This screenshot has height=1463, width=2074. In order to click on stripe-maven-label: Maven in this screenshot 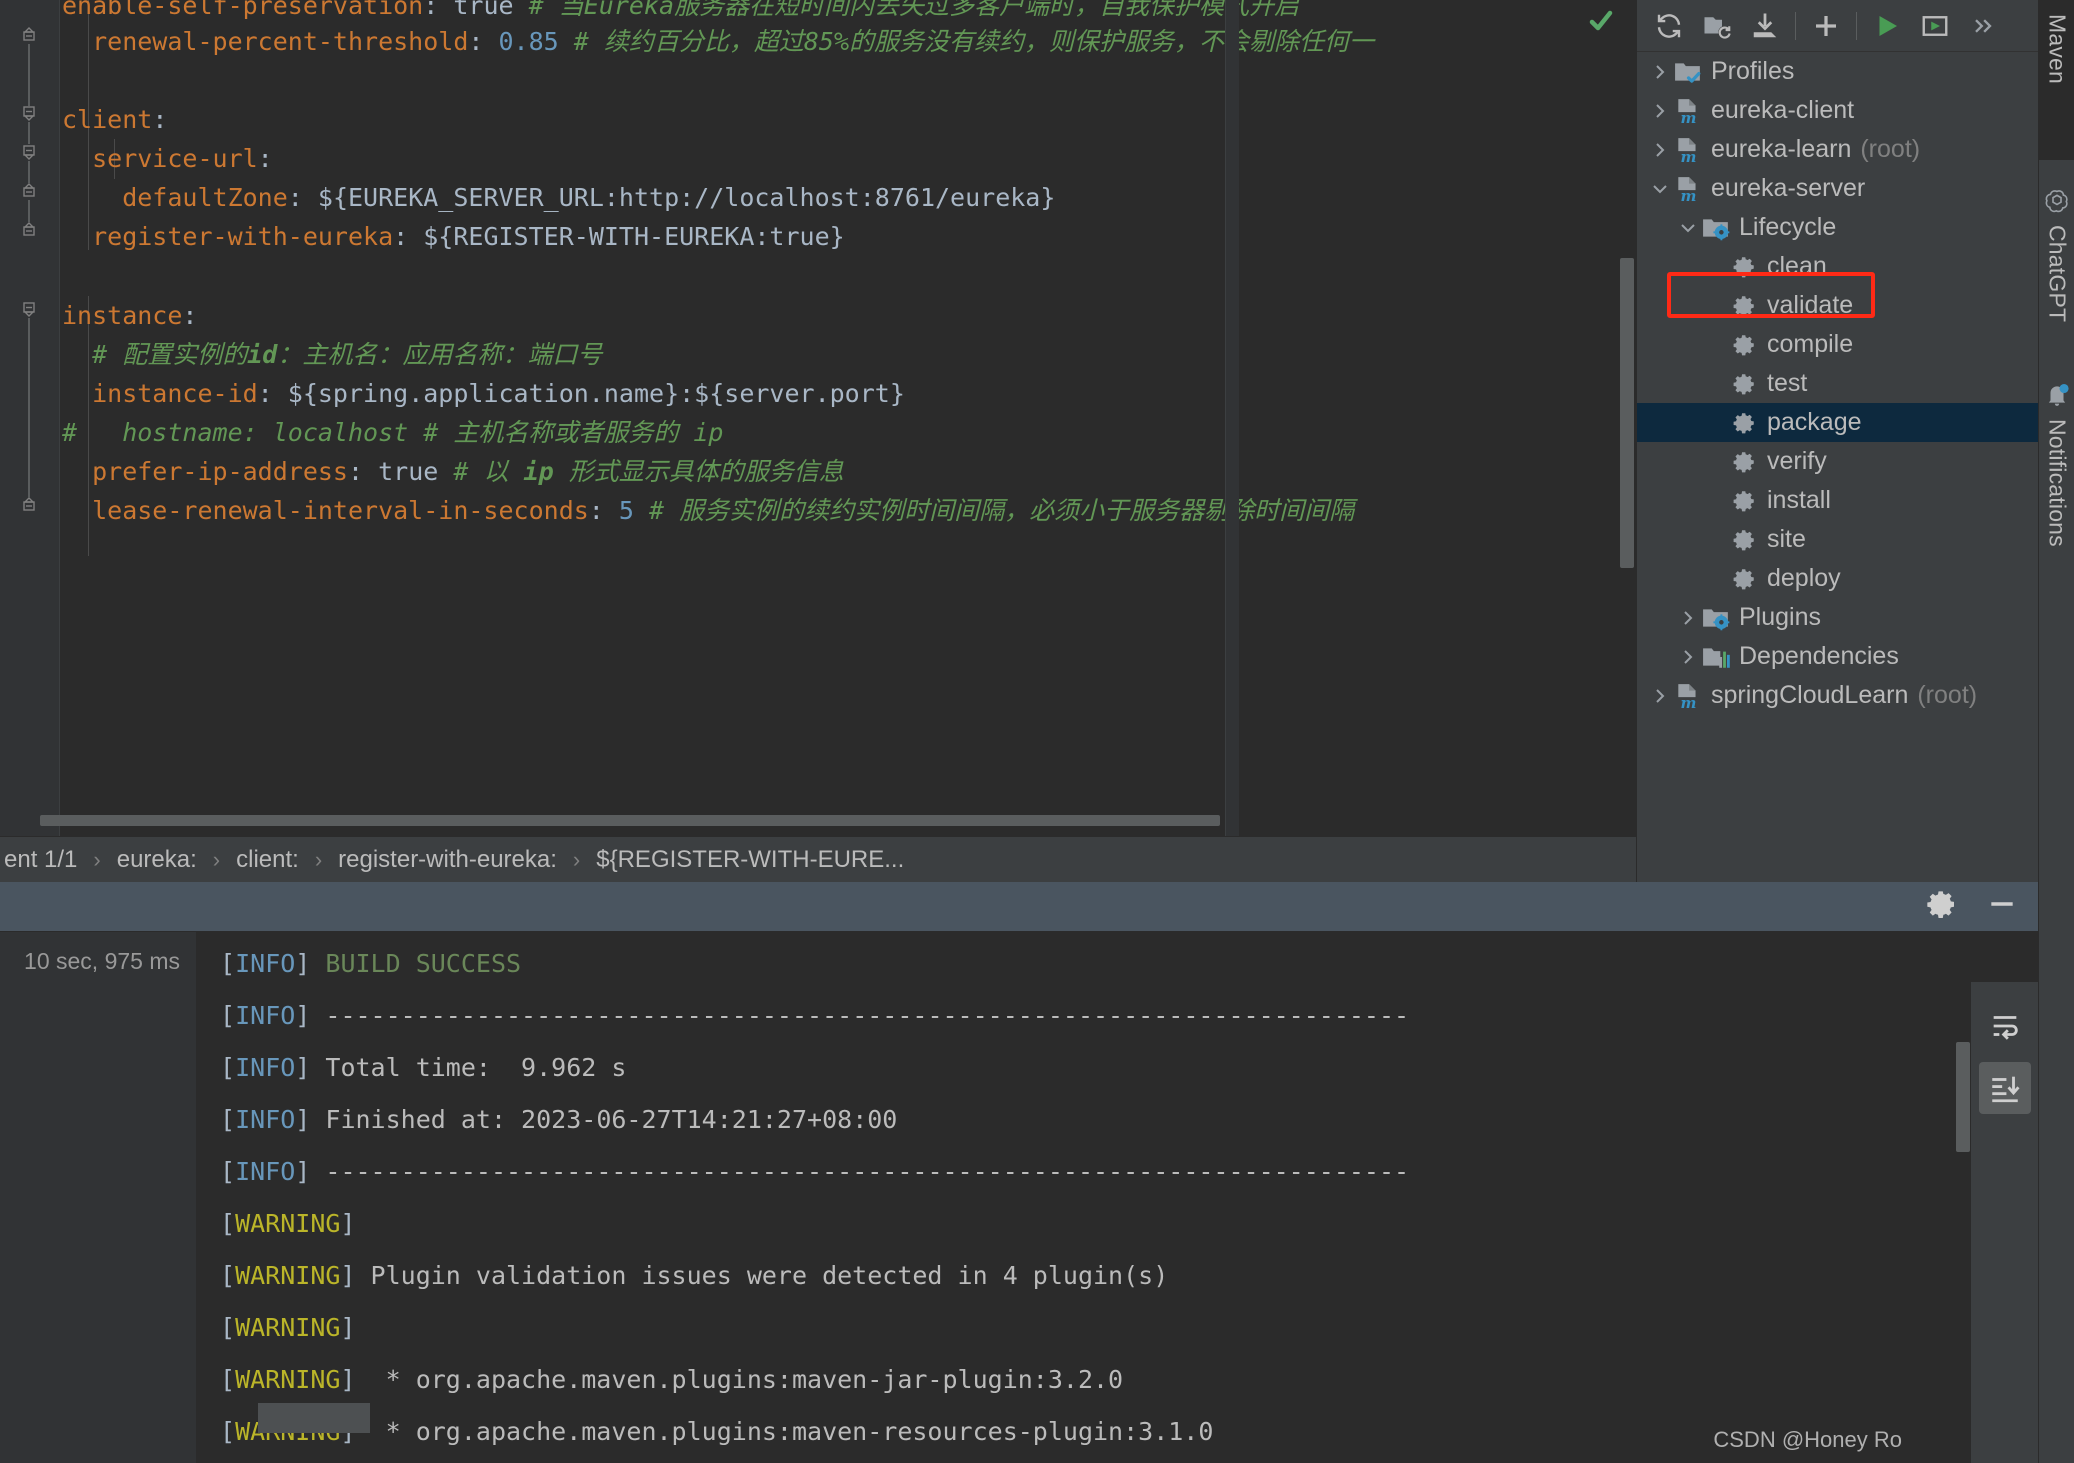, I will do `click(2057, 49)`.